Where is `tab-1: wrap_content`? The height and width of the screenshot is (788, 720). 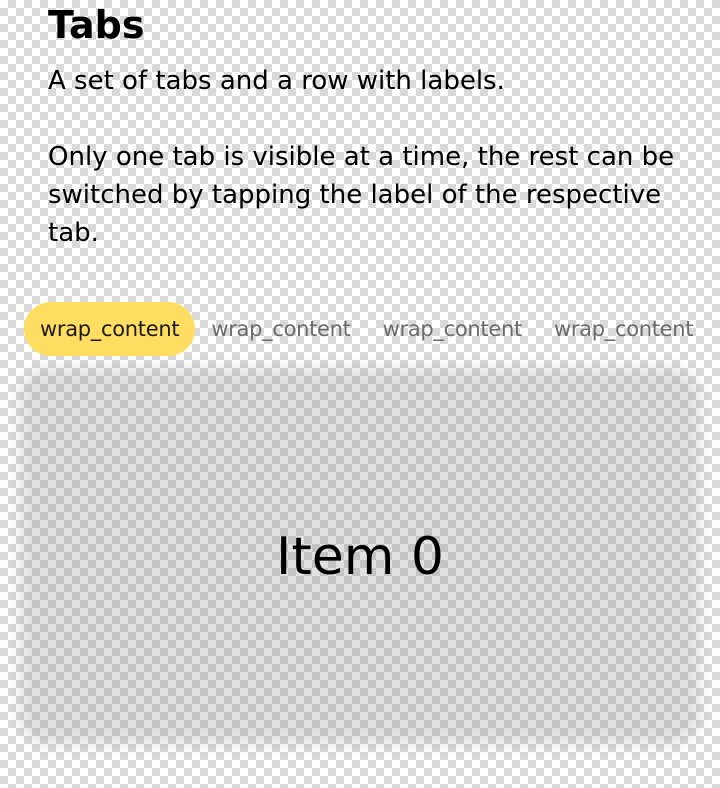 tab-1: wrap_content is located at coordinates (280, 329).